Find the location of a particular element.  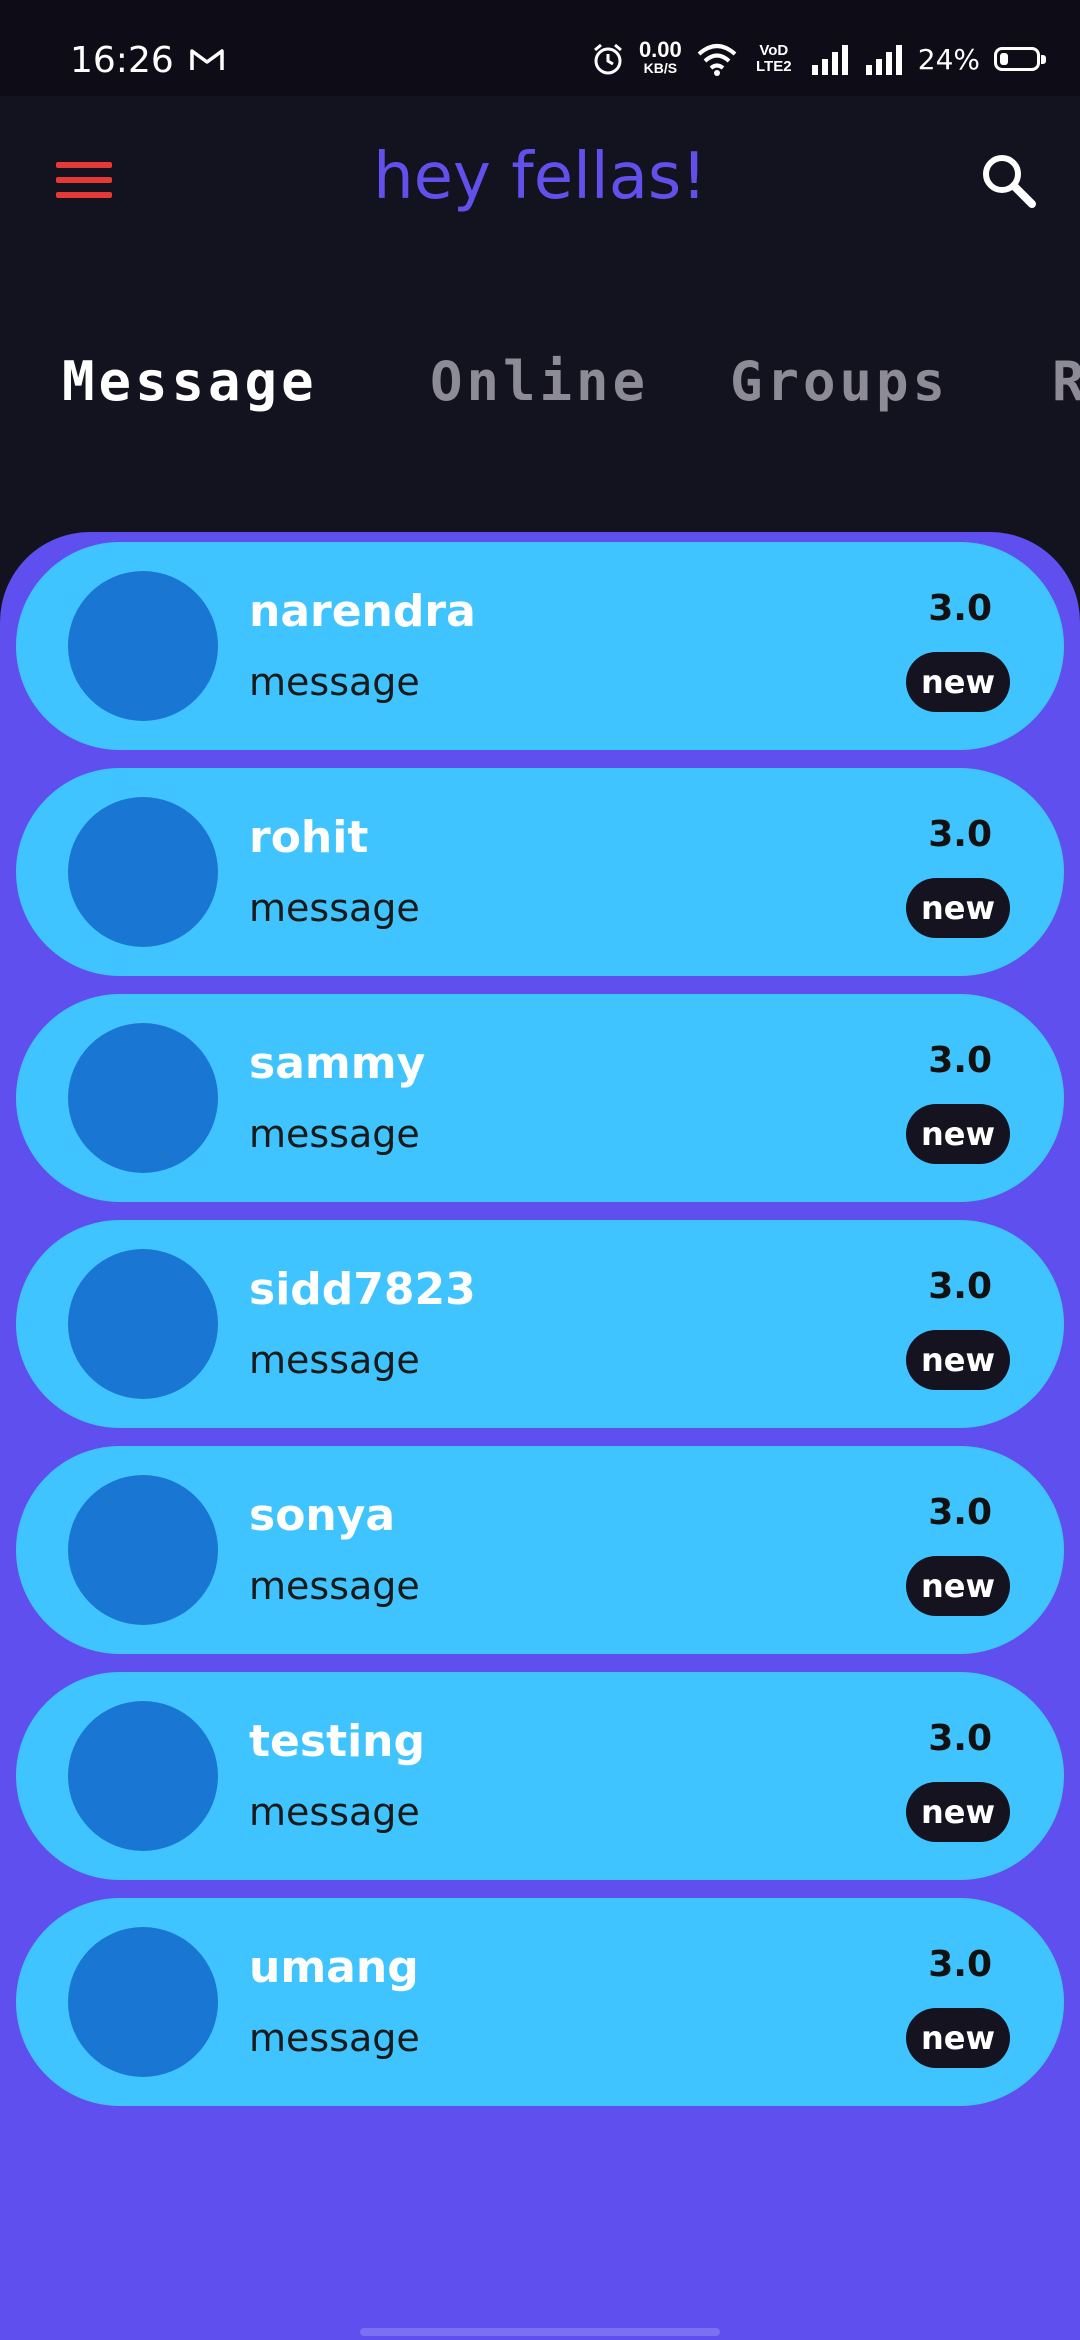

chat-item: testing message 3.0 new is located at coordinates (540, 1776).